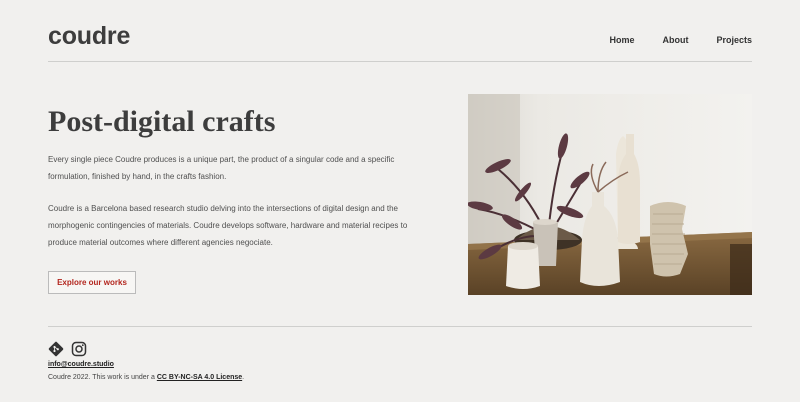 This screenshot has height=402, width=800. What do you see at coordinates (162, 121) in the screenshot?
I see `hero-title: Post-digital crafts` at bounding box center [162, 121].